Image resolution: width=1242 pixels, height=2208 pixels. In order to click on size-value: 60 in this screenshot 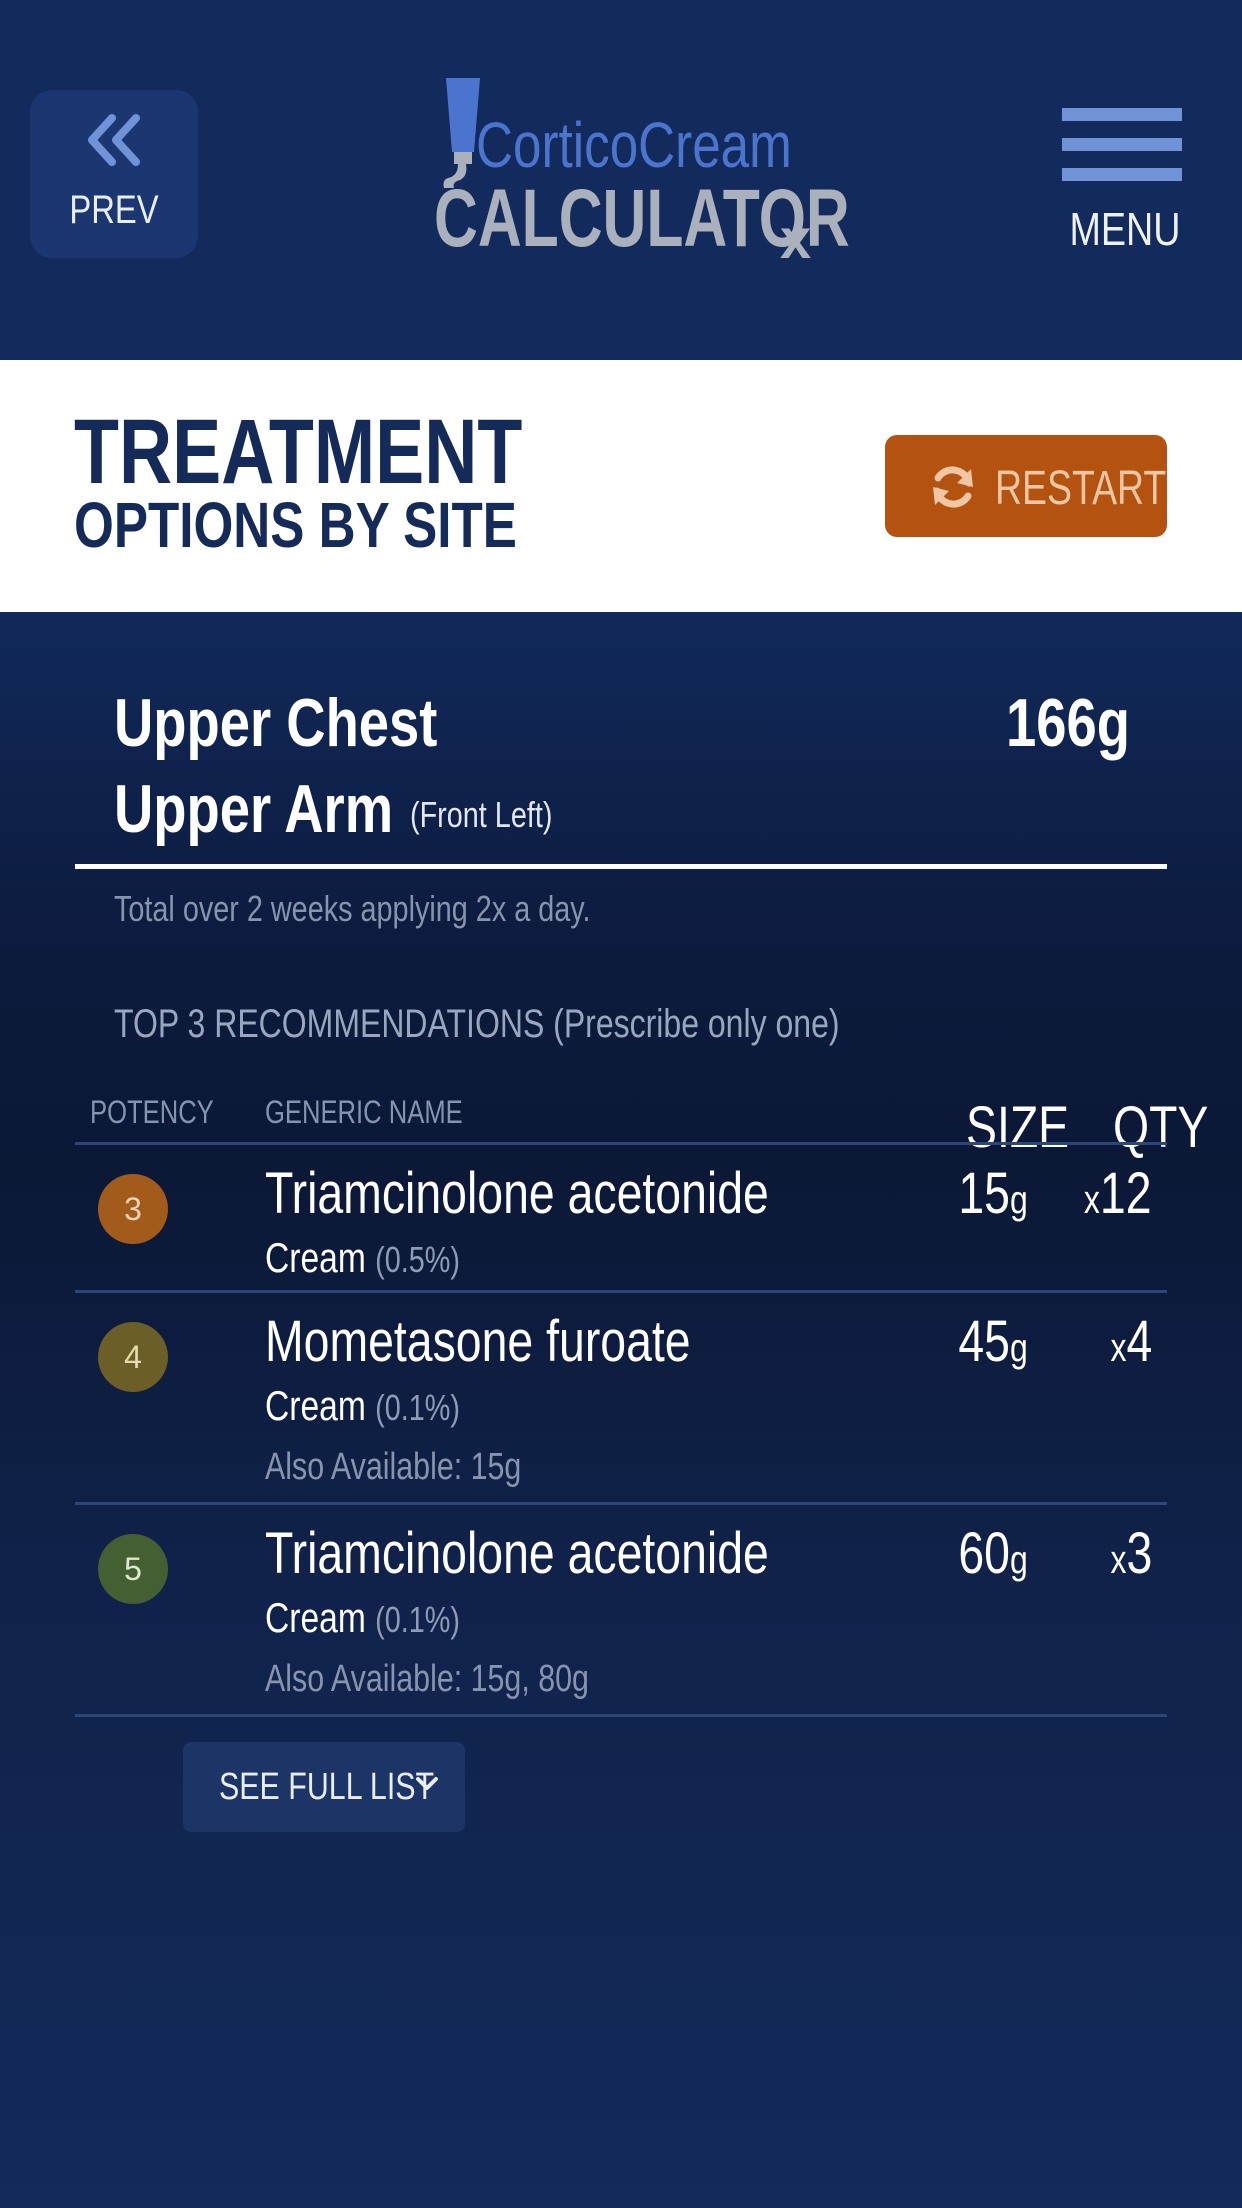, I will do `click(984, 1553)`.